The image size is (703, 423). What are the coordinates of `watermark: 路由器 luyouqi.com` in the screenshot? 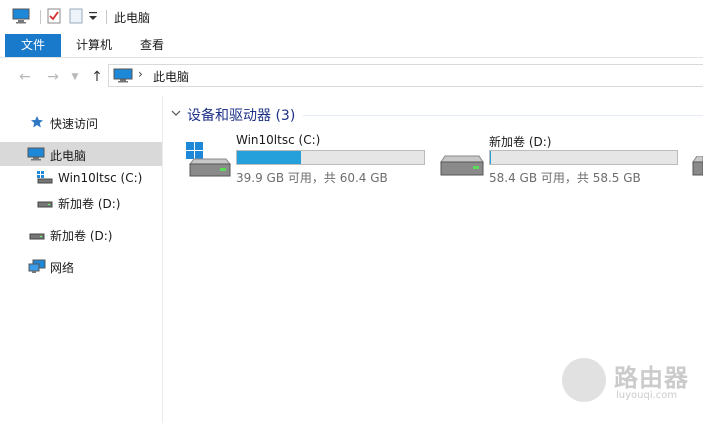 It's located at (630, 382).